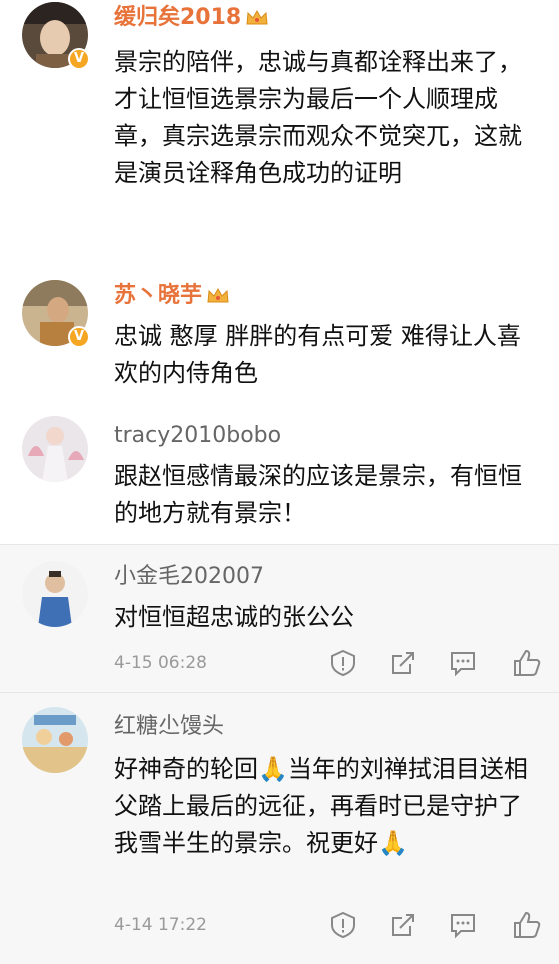 This screenshot has height=964, width=559. I want to click on comment-item: V 苏丶晓芋 忠诚 憨厚 胖胖的有点可爱 难得让人喜欢的内侍角色, so click(279, 330).